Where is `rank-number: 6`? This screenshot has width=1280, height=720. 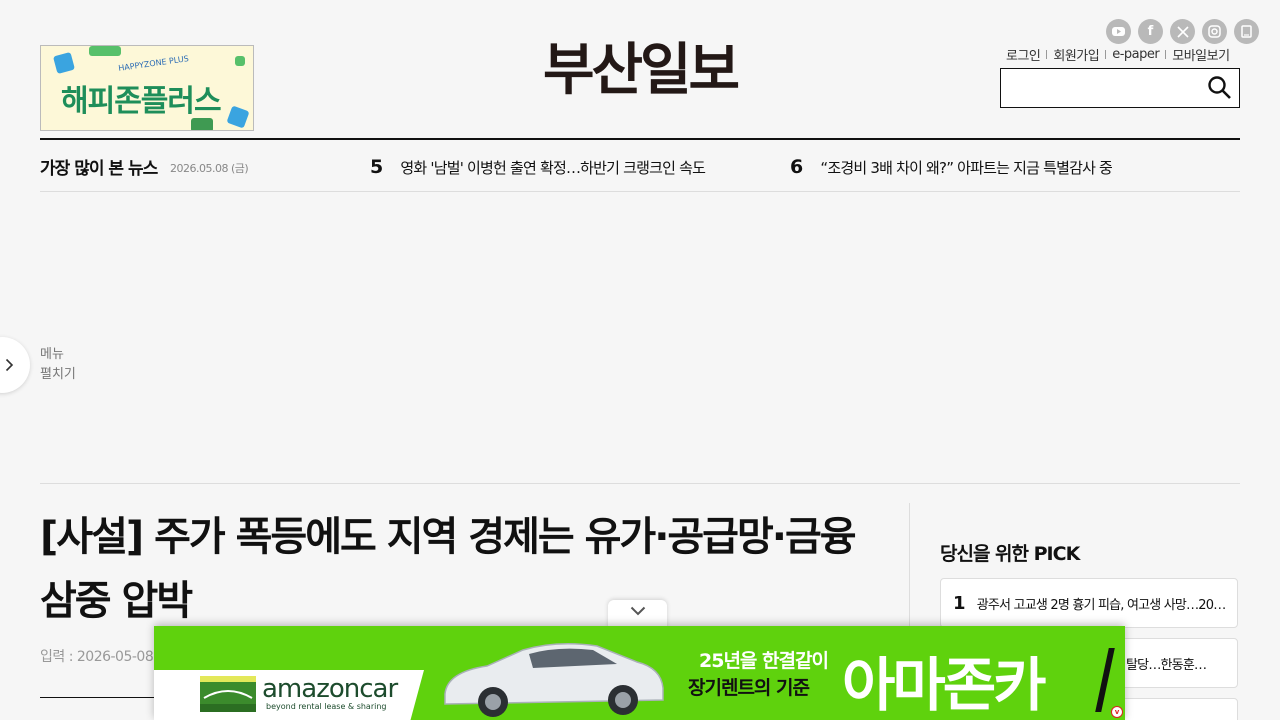 rank-number: 6 is located at coordinates (796, 167).